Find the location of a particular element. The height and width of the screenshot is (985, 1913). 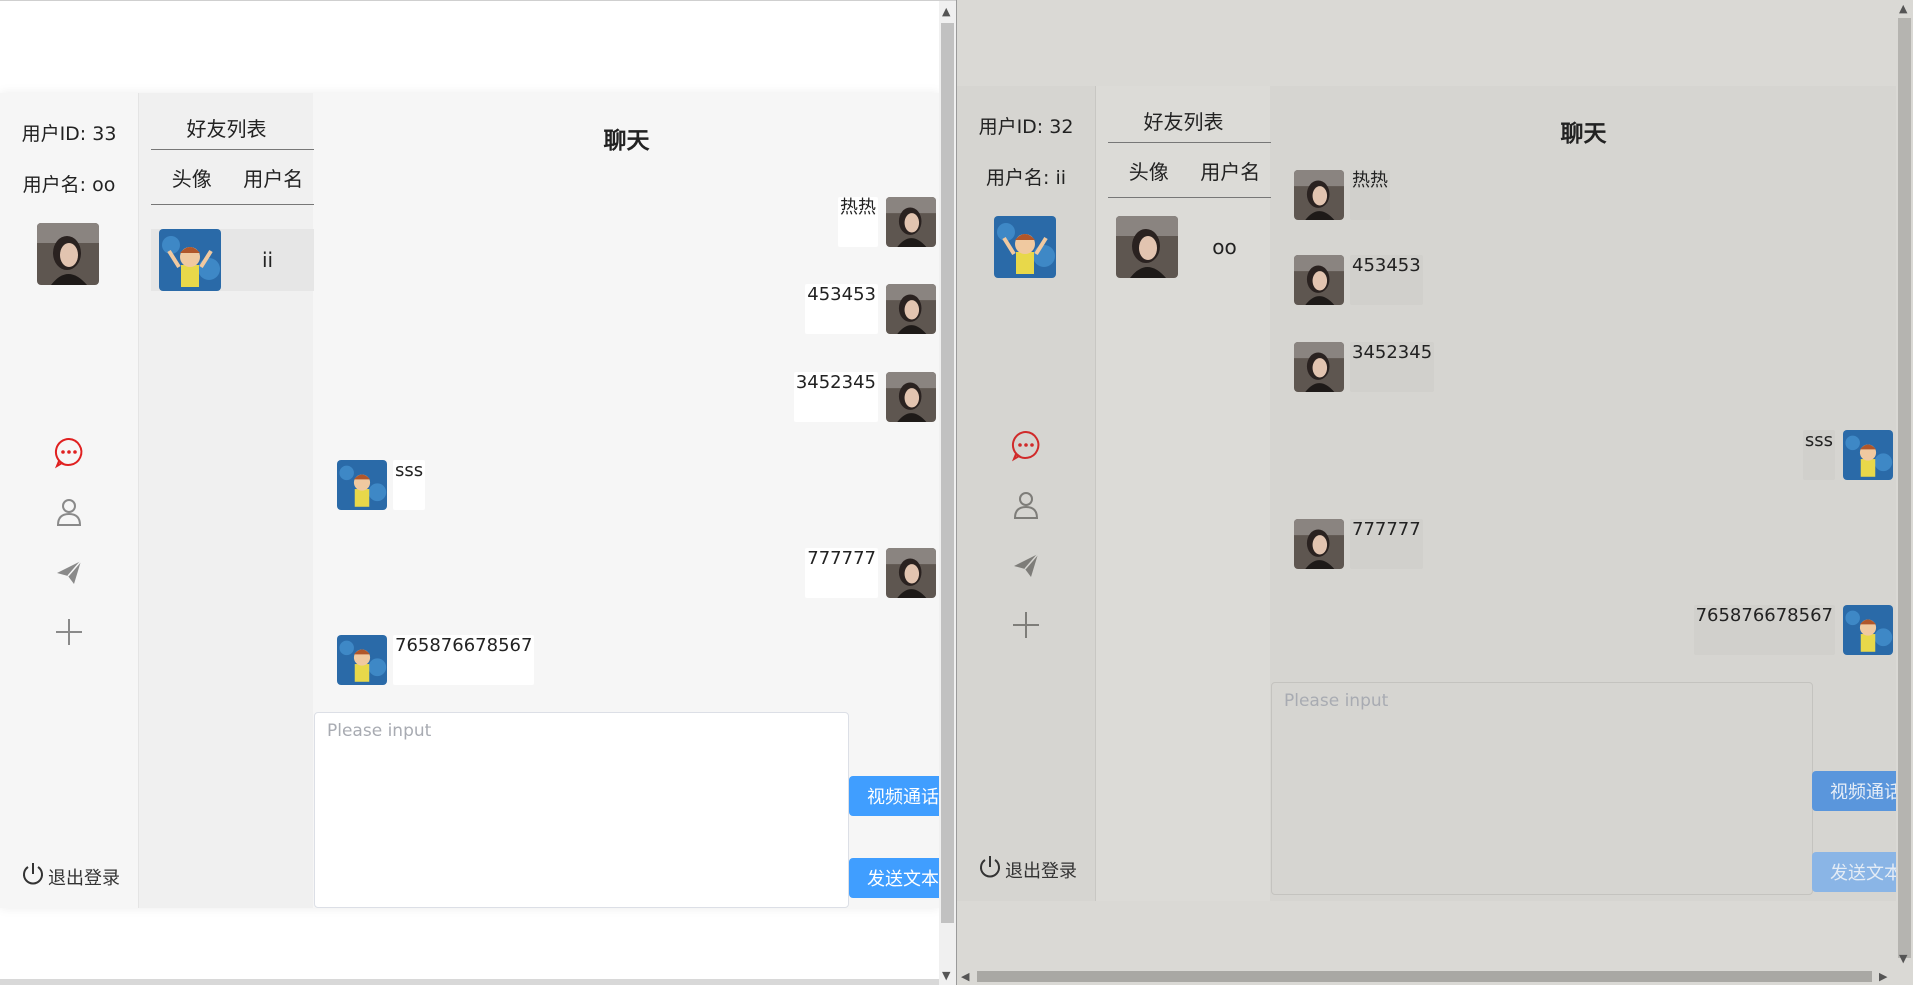

scroll-right-icon: ▶ is located at coordinates (1883, 976).